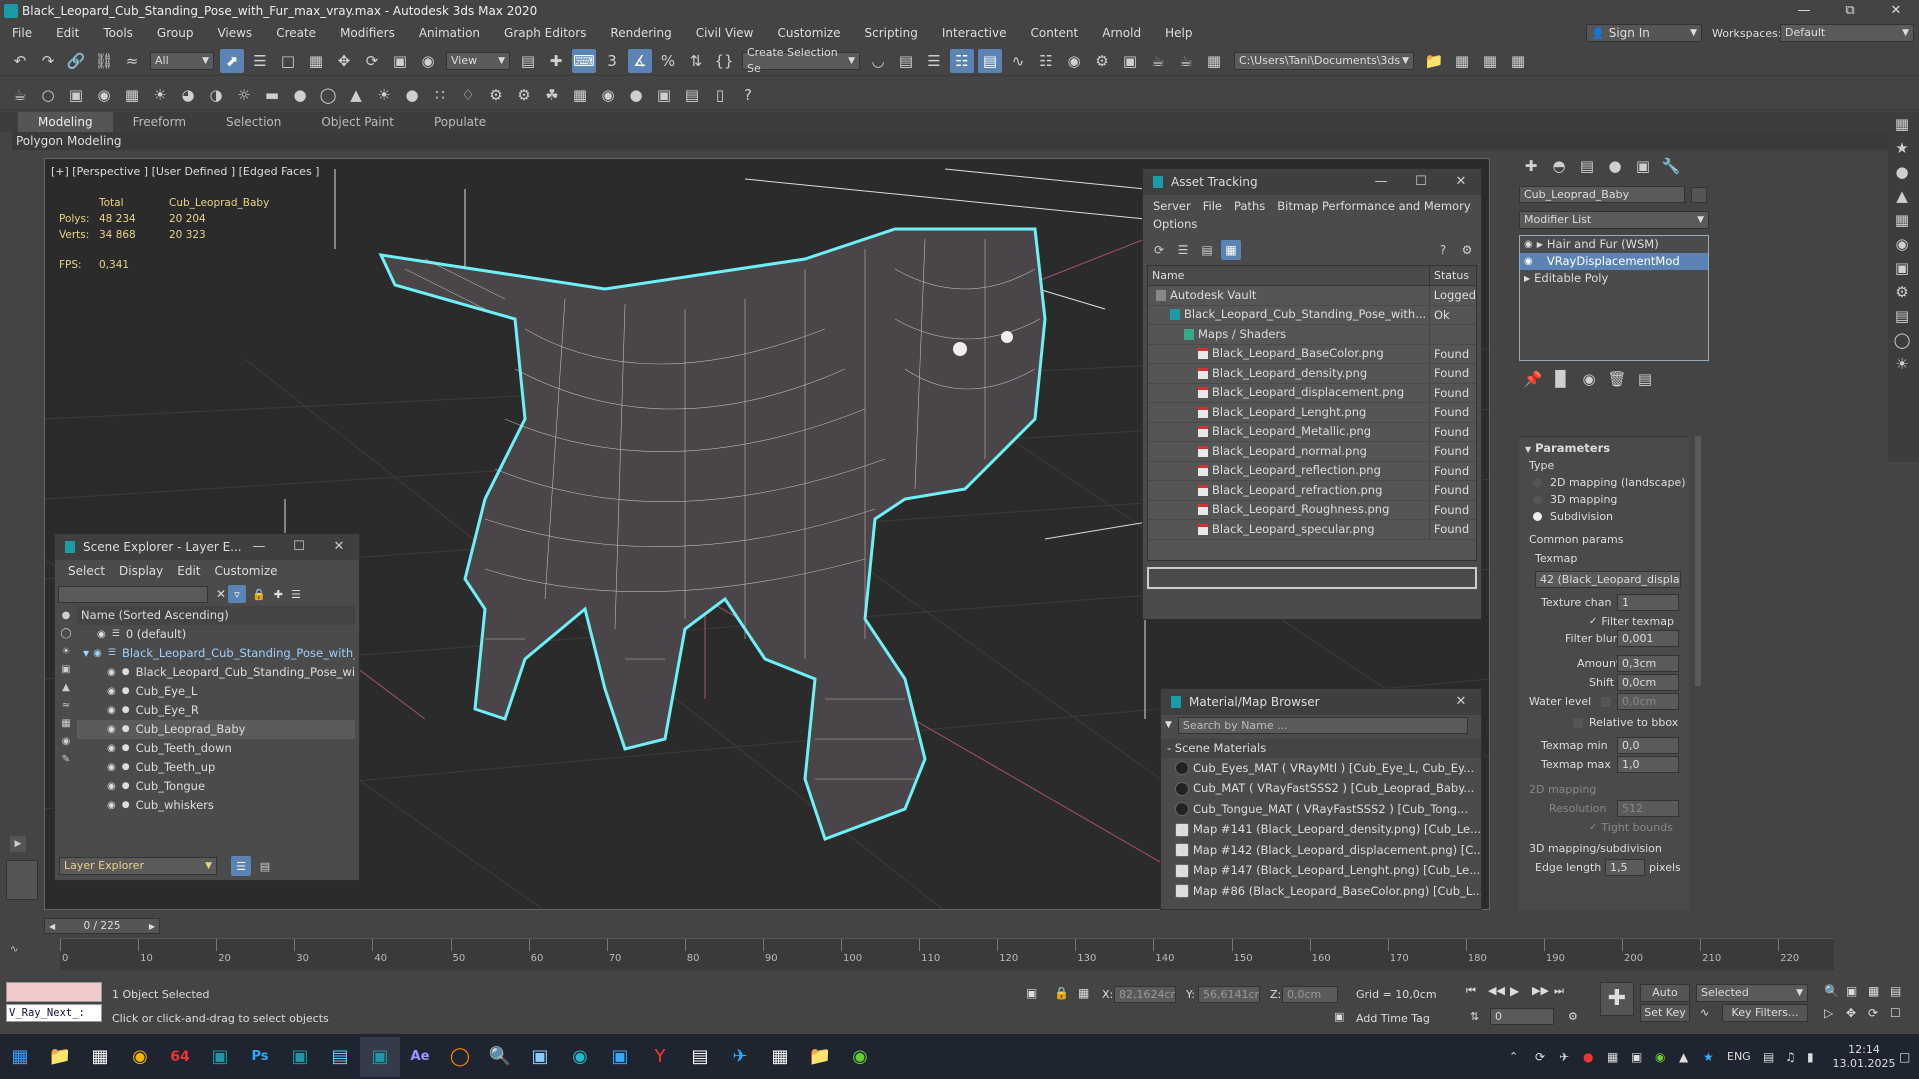 The width and height of the screenshot is (1919, 1079). What do you see at coordinates (500, 1057) in the screenshot?
I see `search-app-icon: 🔍` at bounding box center [500, 1057].